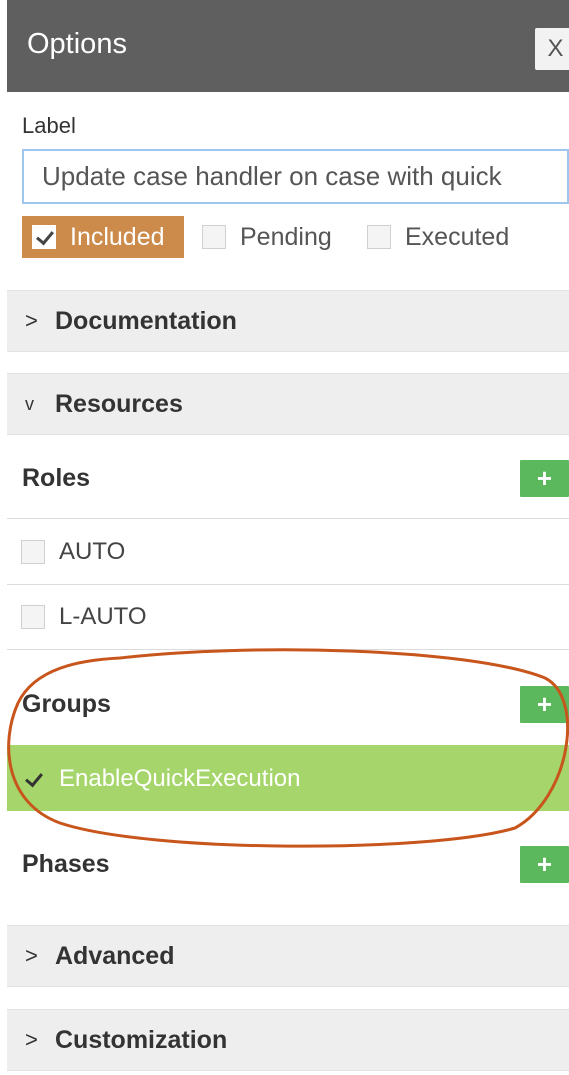 The width and height of the screenshot is (569, 1075). What do you see at coordinates (288, 551) in the screenshot?
I see `role-row-auto: AUTO` at bounding box center [288, 551].